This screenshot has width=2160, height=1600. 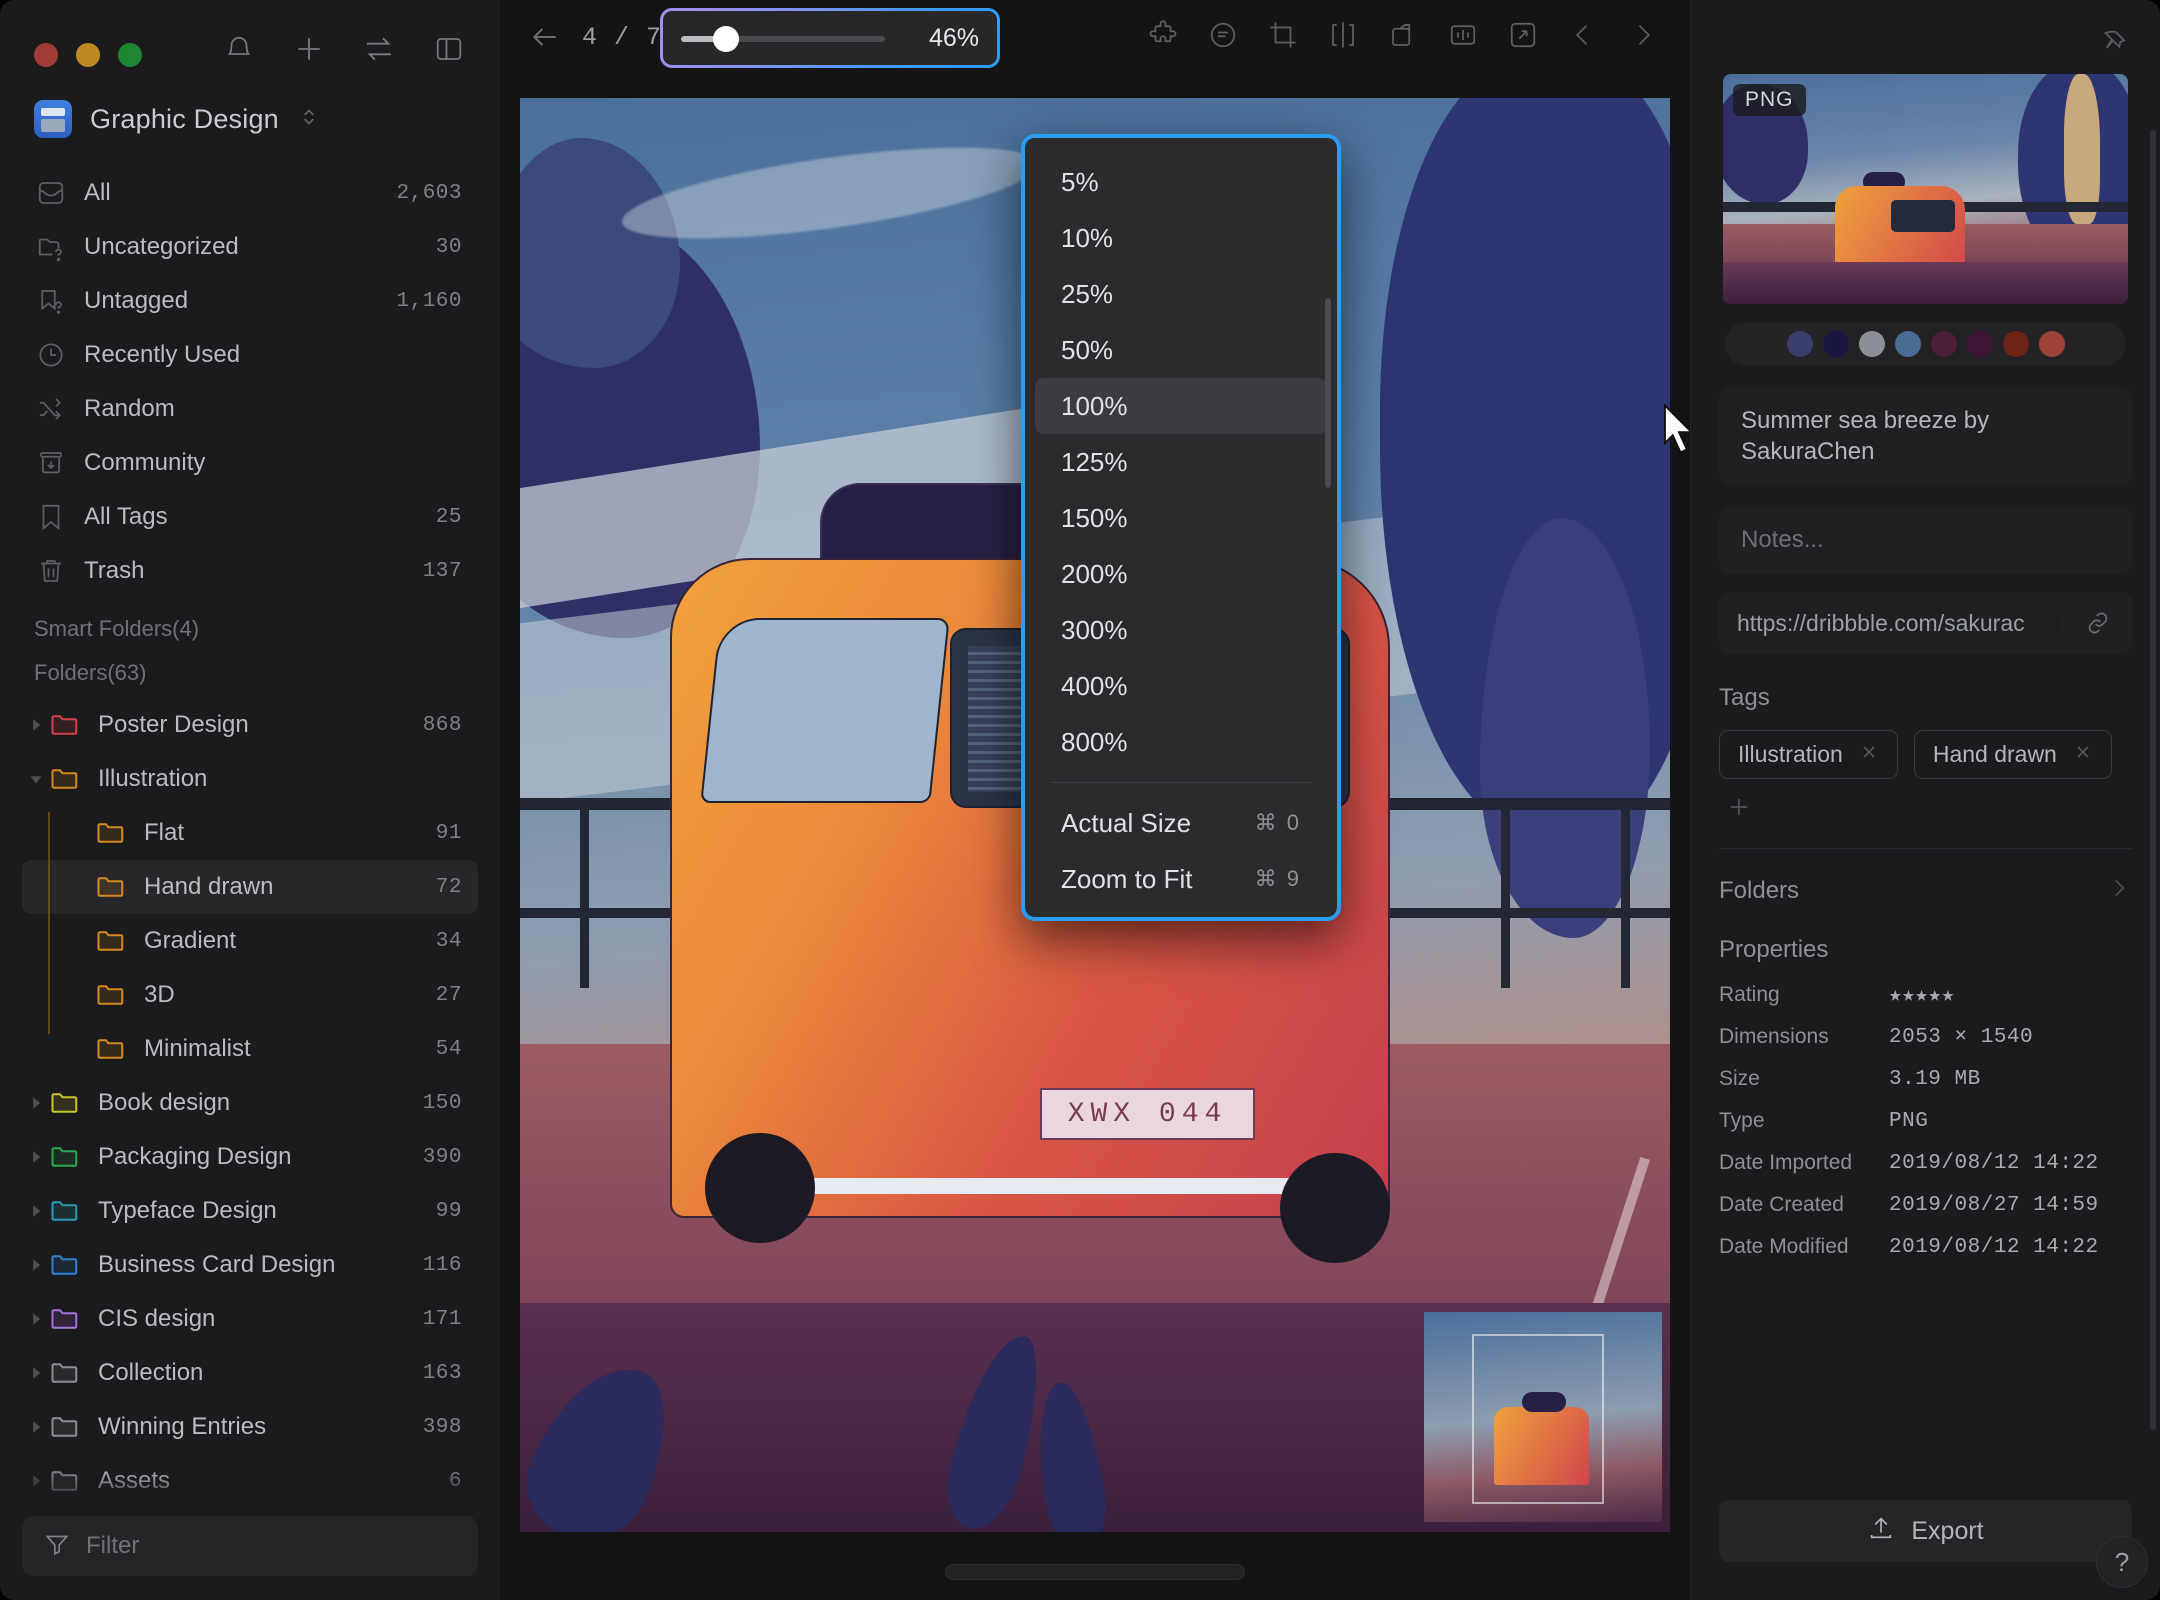 I want to click on sidebar-item-all-tags: All Tags 25, so click(x=250, y=517).